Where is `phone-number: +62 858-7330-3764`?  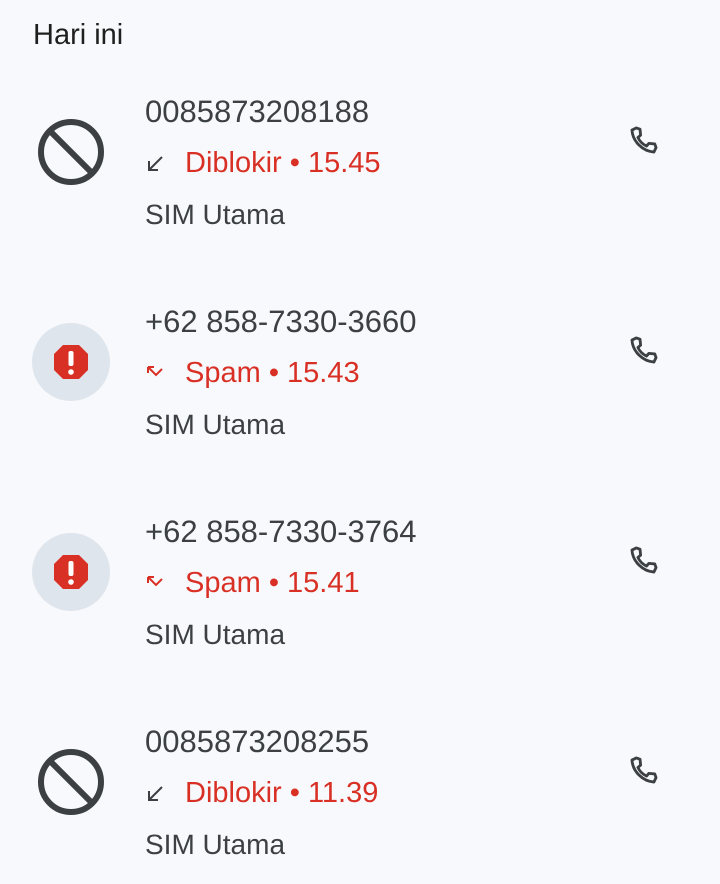 phone-number: +62 858-7330-3764 is located at coordinates (281, 532).